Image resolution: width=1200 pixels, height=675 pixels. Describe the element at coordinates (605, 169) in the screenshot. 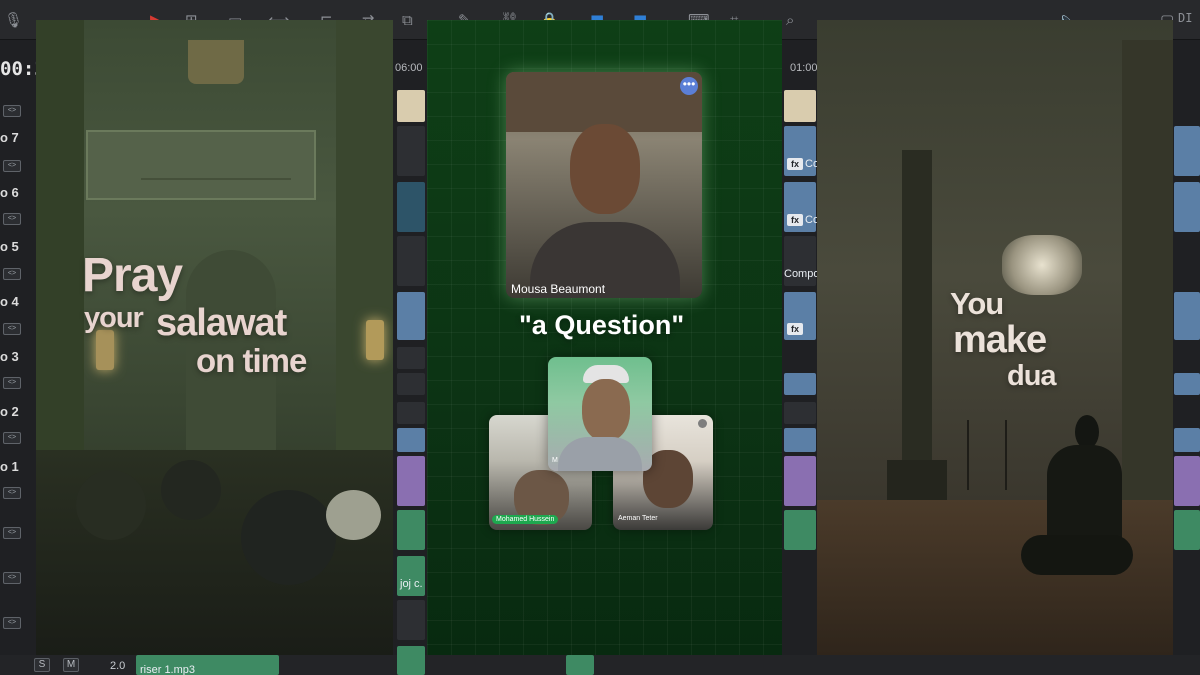

I see `caller-face` at that location.